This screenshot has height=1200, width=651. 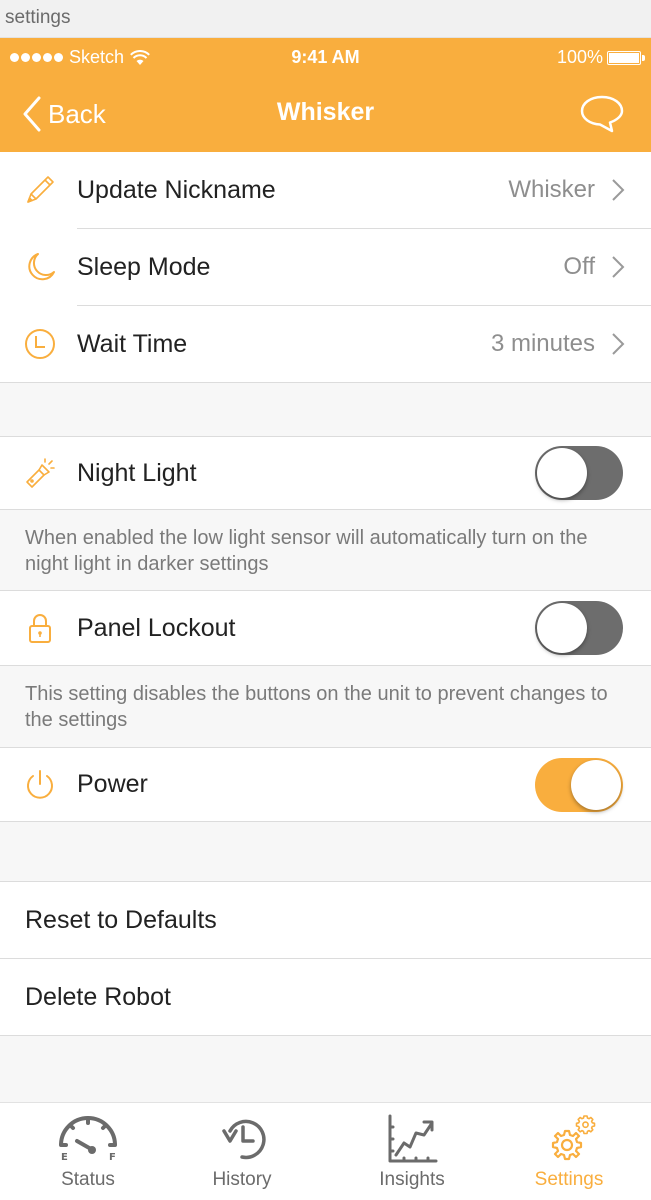 I want to click on chat-button, so click(x=602, y=116).